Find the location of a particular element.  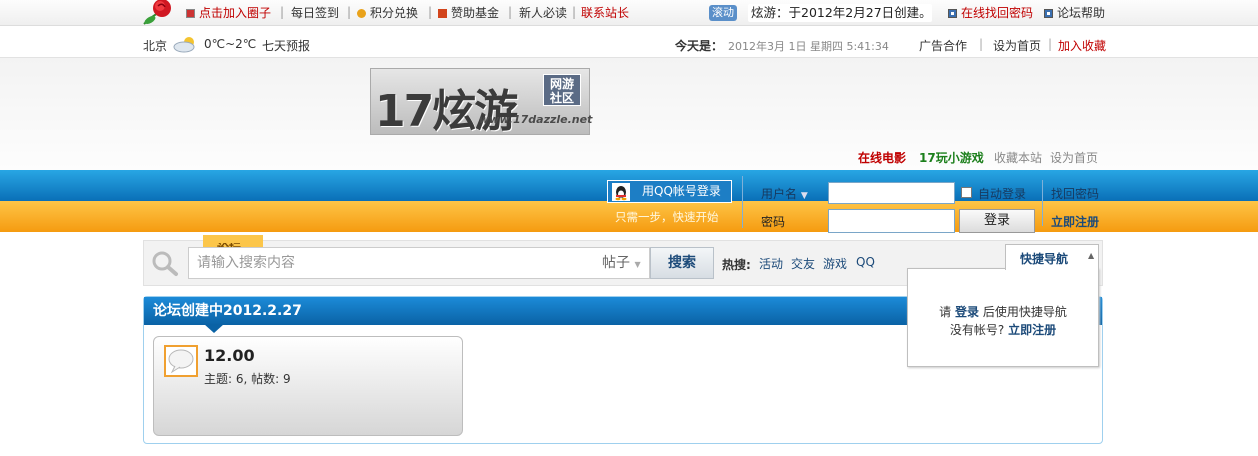

points-exchange-label: 积分兑换 is located at coordinates (394, 13).